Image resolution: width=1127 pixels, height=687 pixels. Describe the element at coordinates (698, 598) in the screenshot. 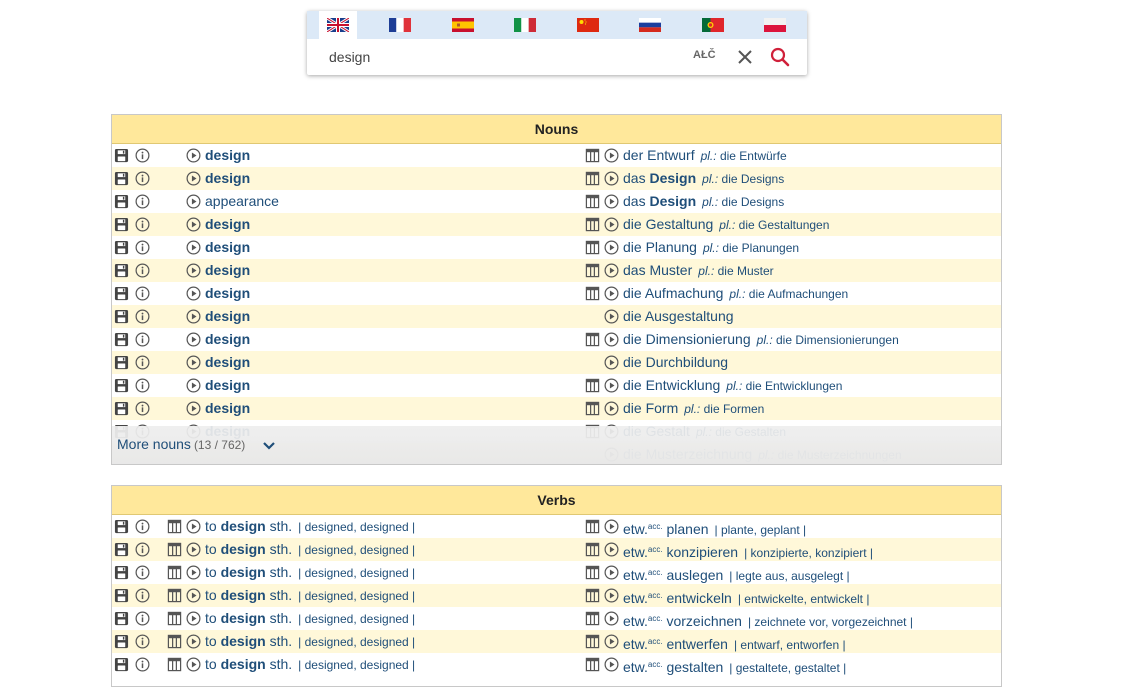

I see `german-verb-word: entwickeln` at that location.